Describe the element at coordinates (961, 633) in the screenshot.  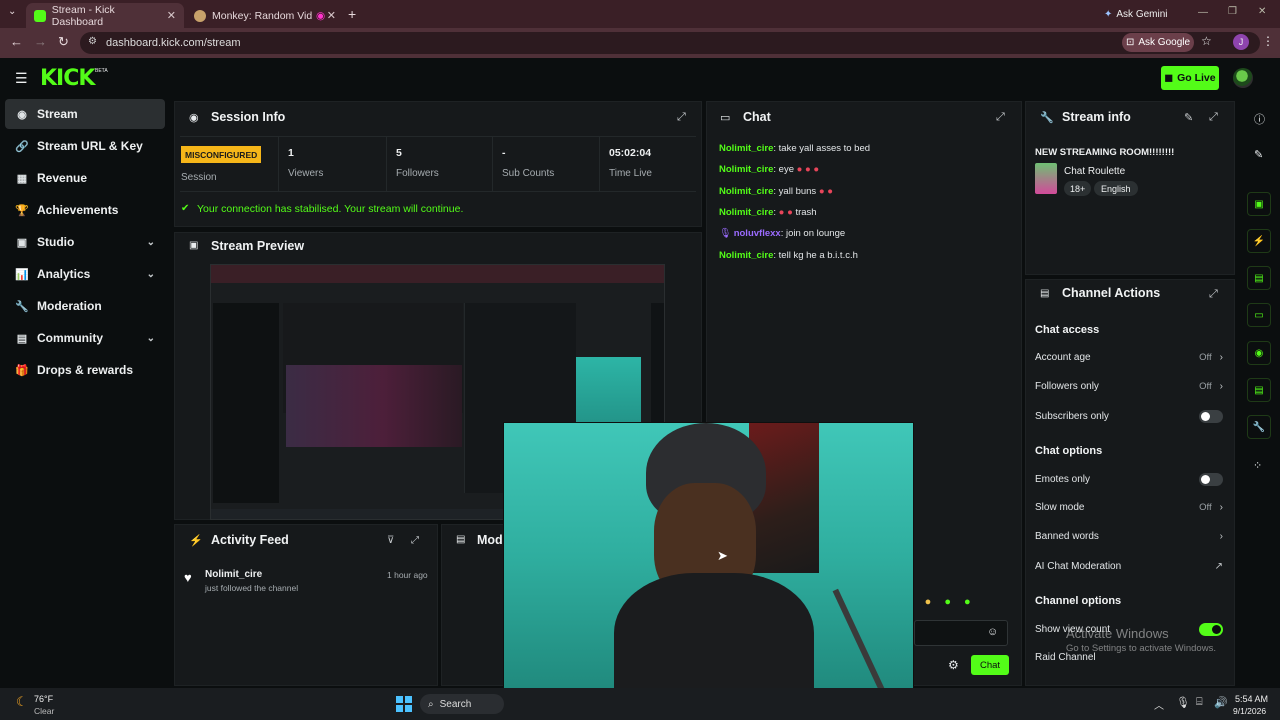
I see `chat-input: ☺` at that location.